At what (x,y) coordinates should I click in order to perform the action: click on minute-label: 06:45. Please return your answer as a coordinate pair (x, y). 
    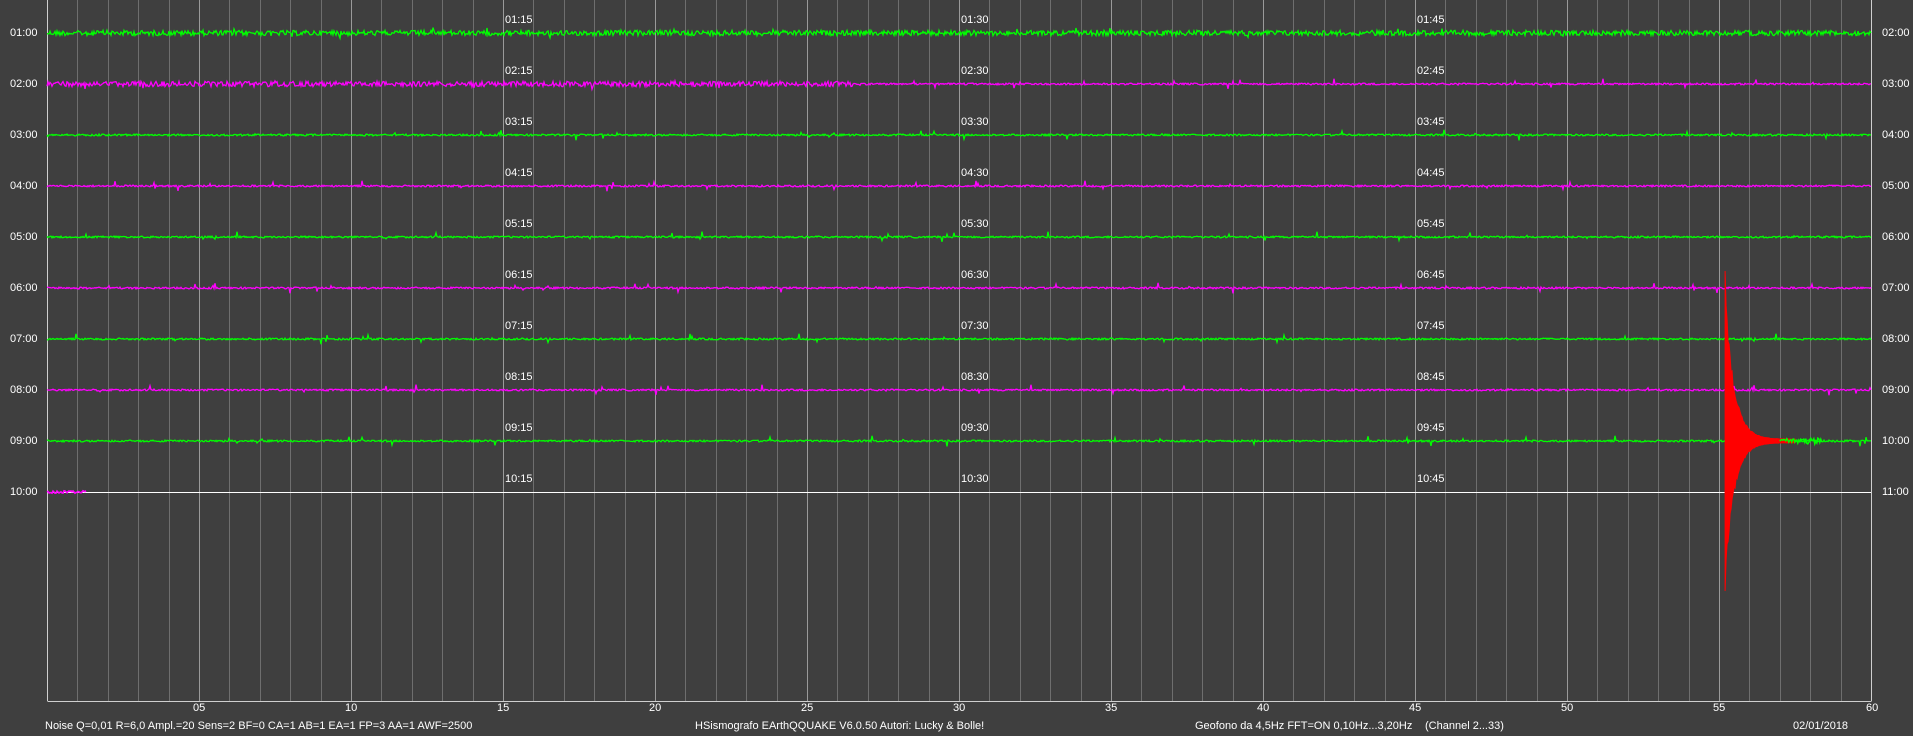
    Looking at the image, I should click on (1431, 275).